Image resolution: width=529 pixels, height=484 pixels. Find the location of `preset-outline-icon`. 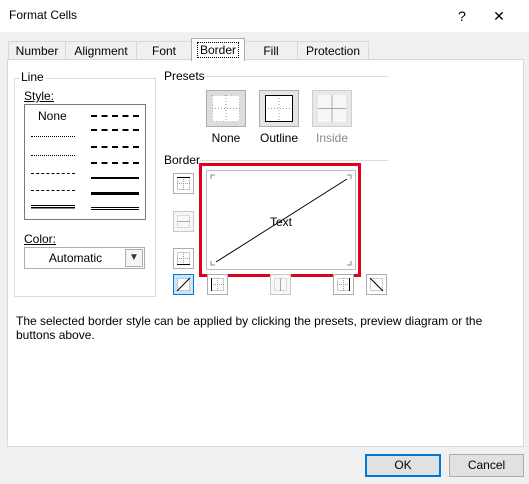

preset-outline-icon is located at coordinates (279, 108).